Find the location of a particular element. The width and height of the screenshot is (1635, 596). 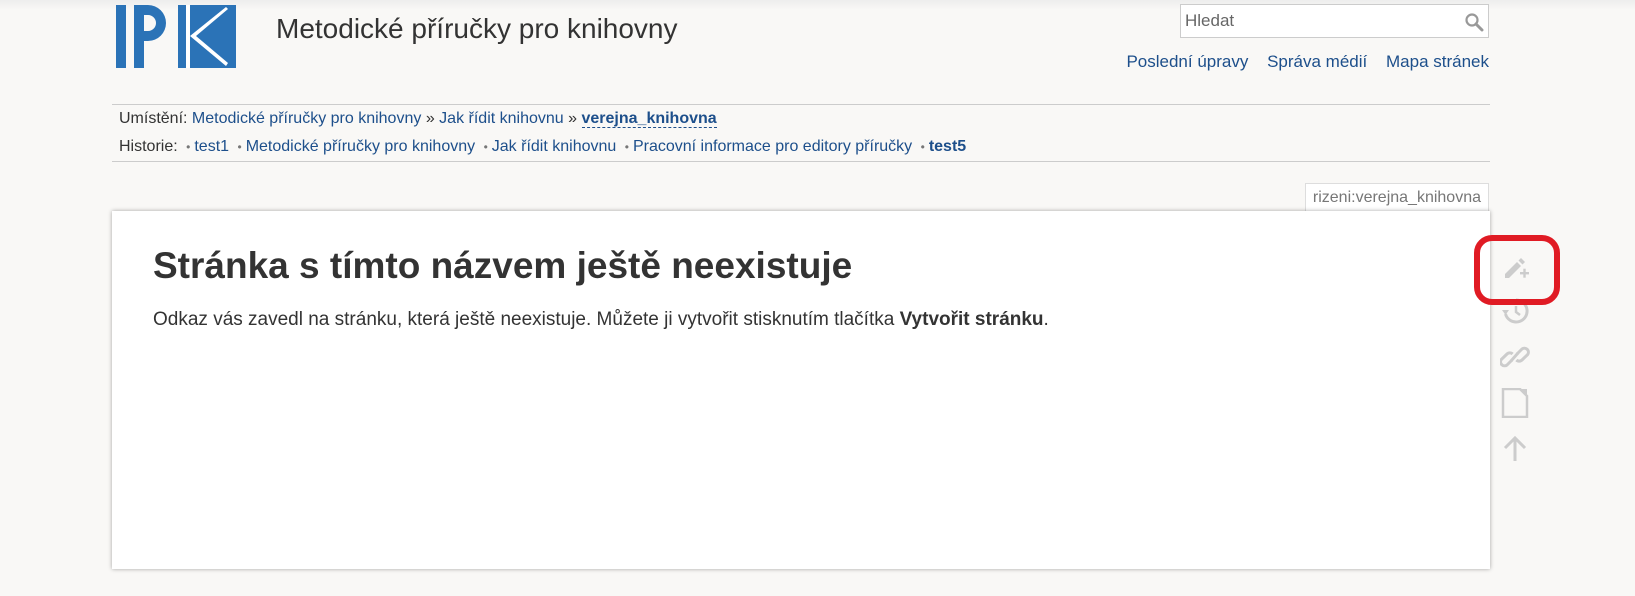

ipk-logo-icon is located at coordinates (176, 36).